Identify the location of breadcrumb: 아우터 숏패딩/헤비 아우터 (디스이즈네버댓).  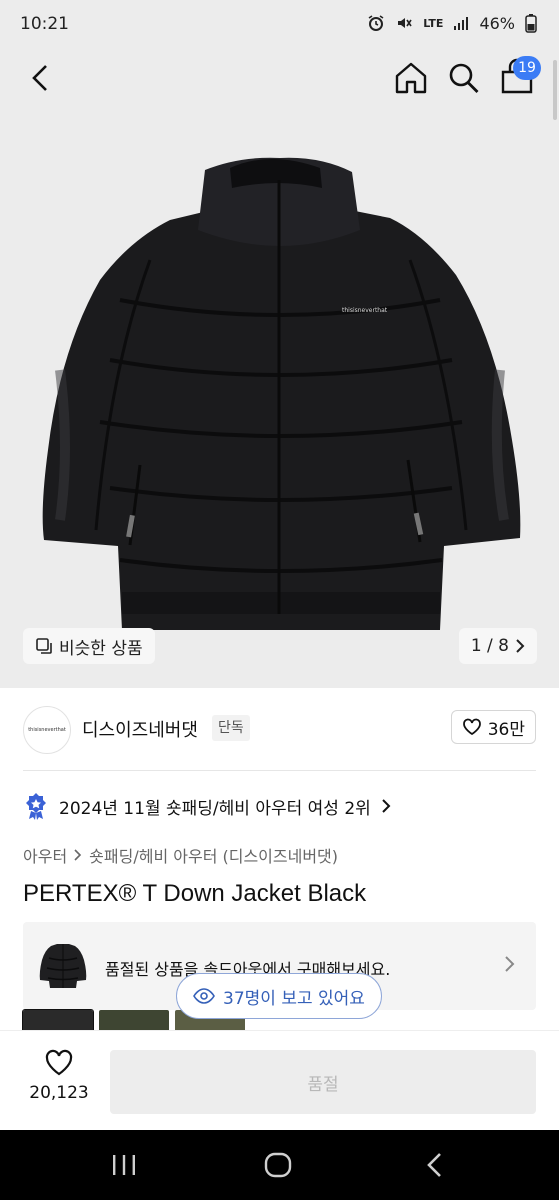
(180, 855).